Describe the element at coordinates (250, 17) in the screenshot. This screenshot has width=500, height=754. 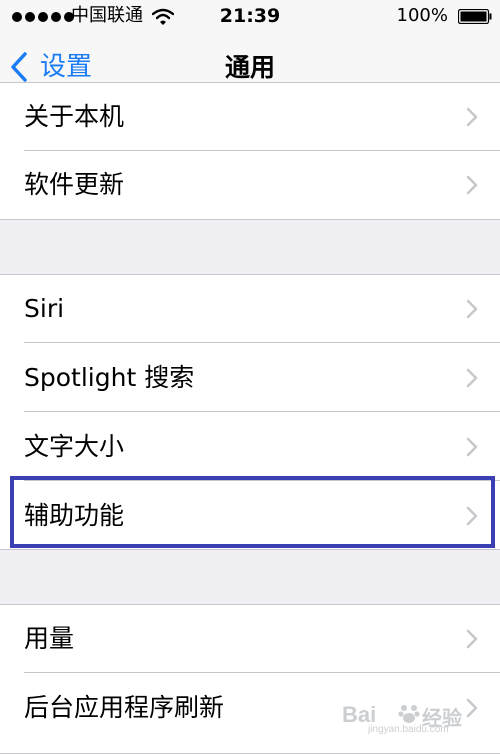
I see `status-bar: 中国联通 21:39 100%` at that location.